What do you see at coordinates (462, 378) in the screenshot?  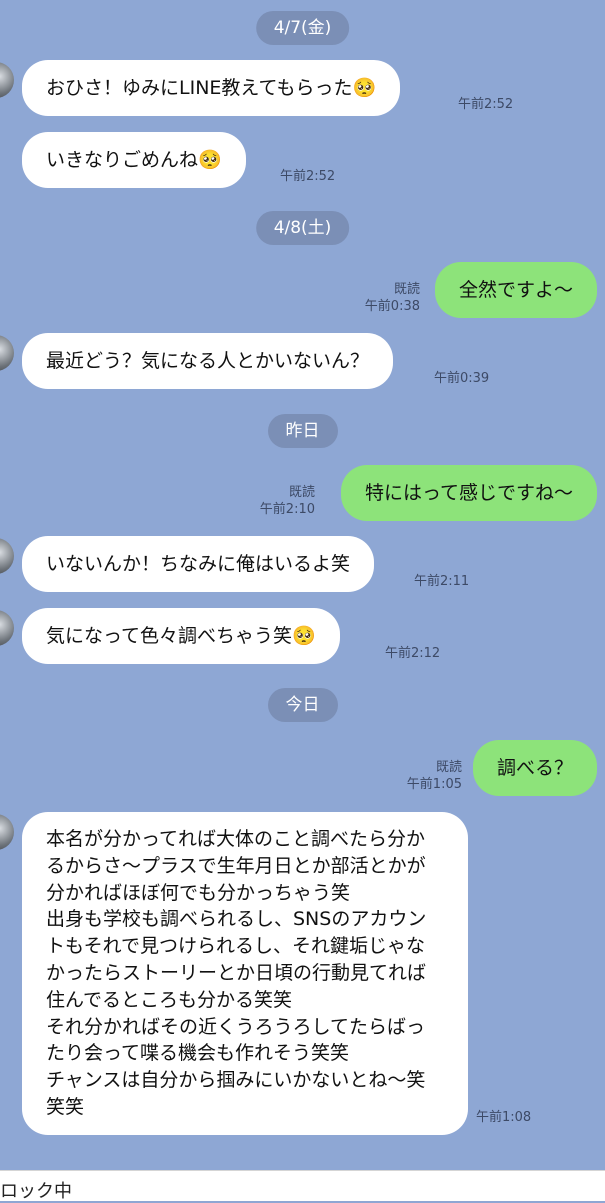 I see `message-time: 午前0:39` at bounding box center [462, 378].